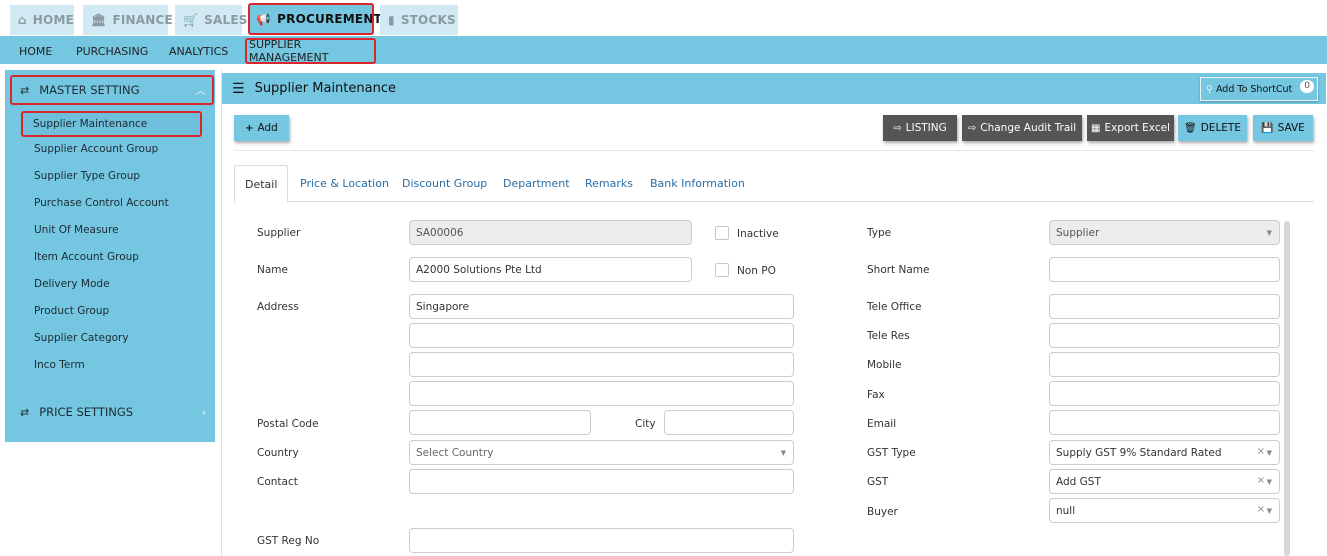 The image size is (1327, 556). What do you see at coordinates (310, 51) in the screenshot?
I see `sub-tab-supplier-management: SUPPLIER MANAGEMENT` at bounding box center [310, 51].